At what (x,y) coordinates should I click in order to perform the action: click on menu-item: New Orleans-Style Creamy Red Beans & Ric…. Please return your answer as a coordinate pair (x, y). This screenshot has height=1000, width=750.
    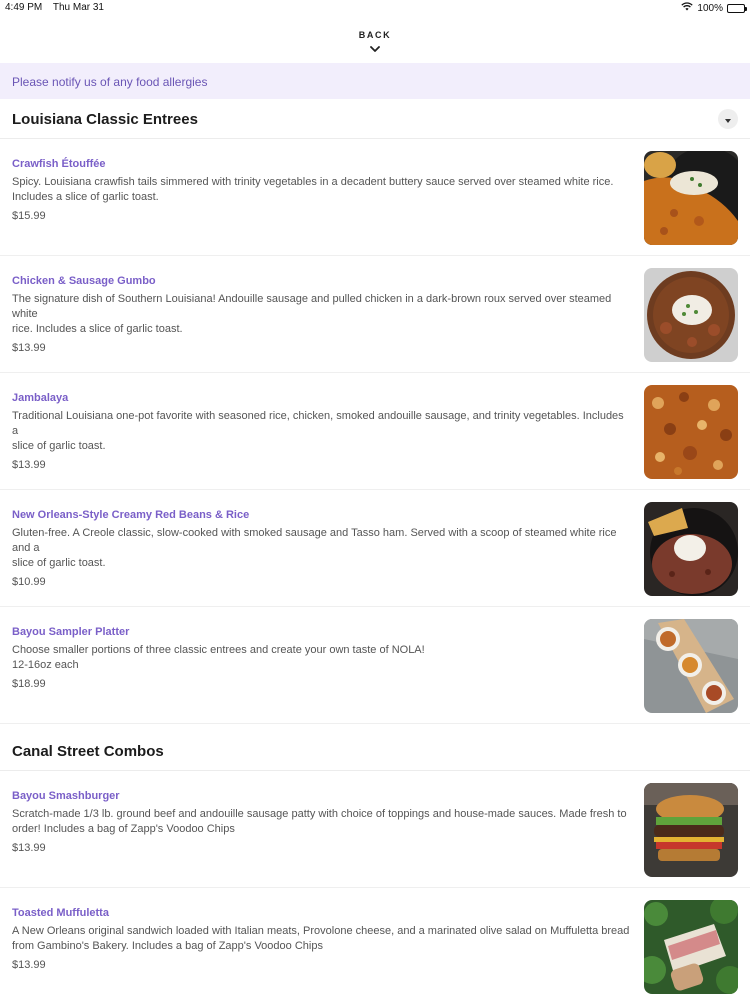
    Looking at the image, I should click on (375, 548).